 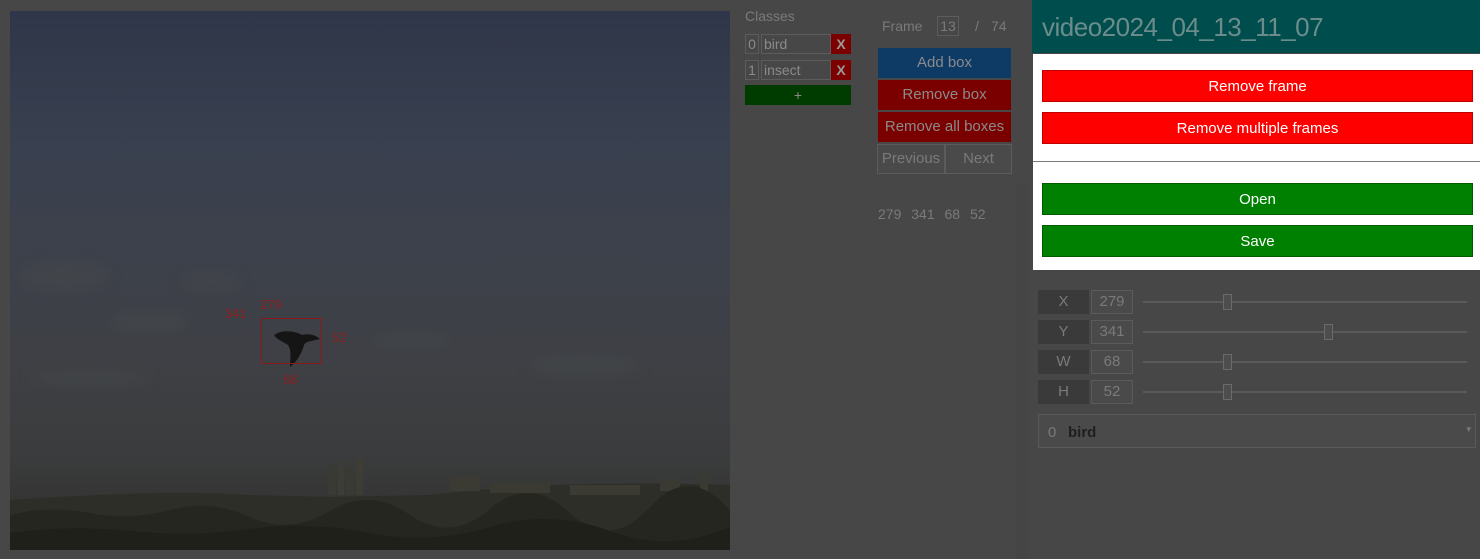 What do you see at coordinates (1257, 431) in the screenshot?
I see `class-dropdown: 0 bird ▾` at bounding box center [1257, 431].